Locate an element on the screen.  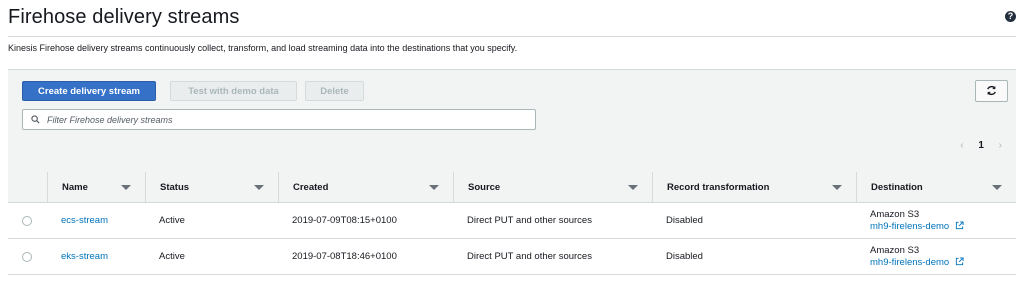
column-header-record-transformation: Record transformation is located at coordinates (754, 187).